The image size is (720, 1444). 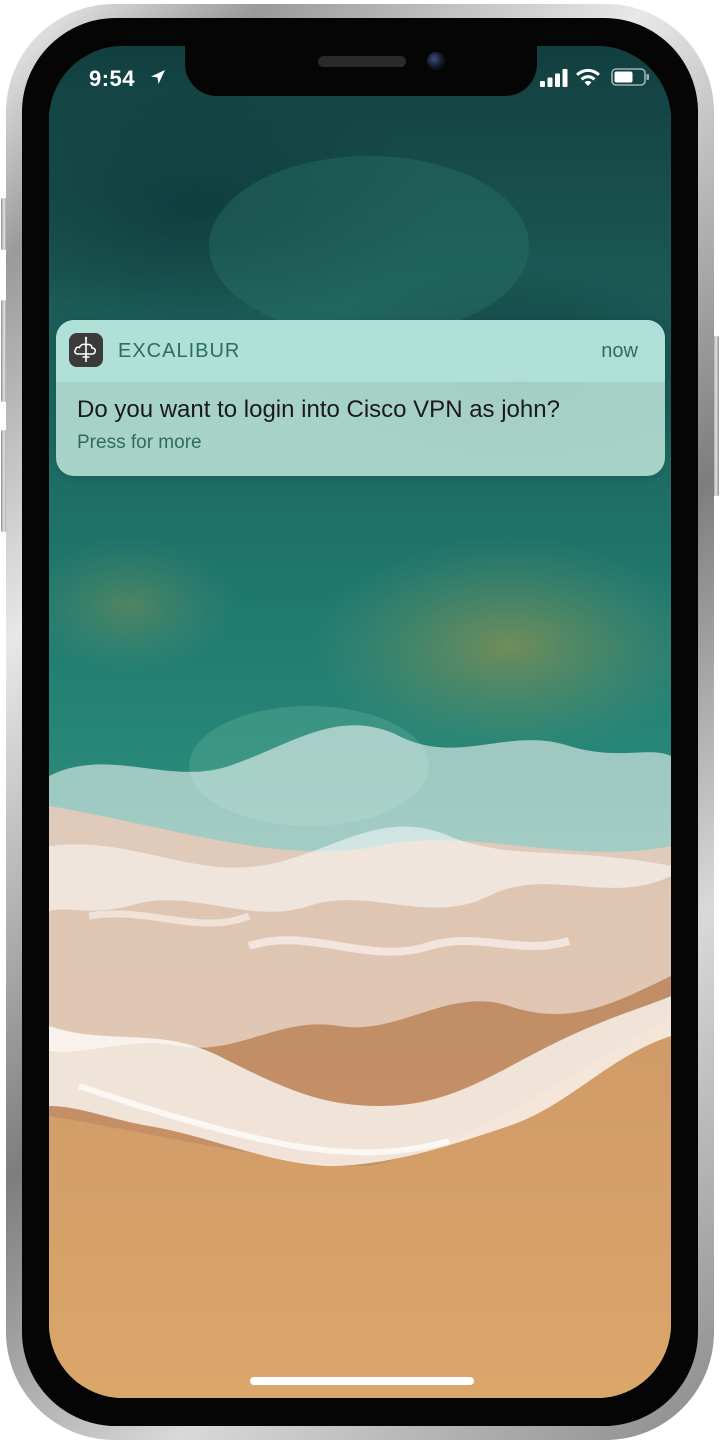 What do you see at coordinates (630, 77) in the screenshot?
I see `battery-icon` at bounding box center [630, 77].